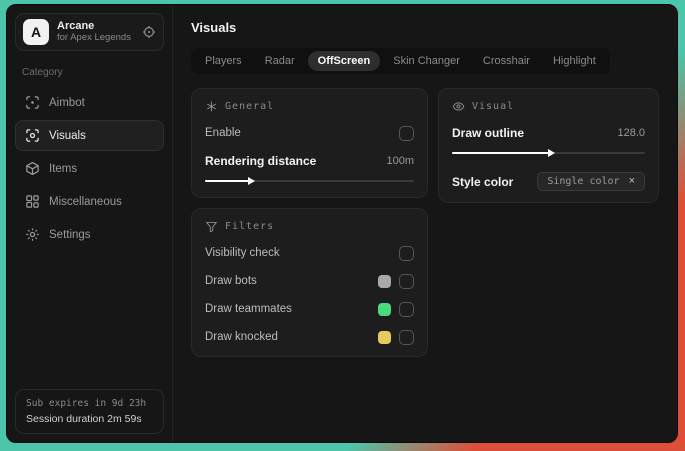  Describe the element at coordinates (32, 102) in the screenshot. I see `crosshair-icon` at that location.